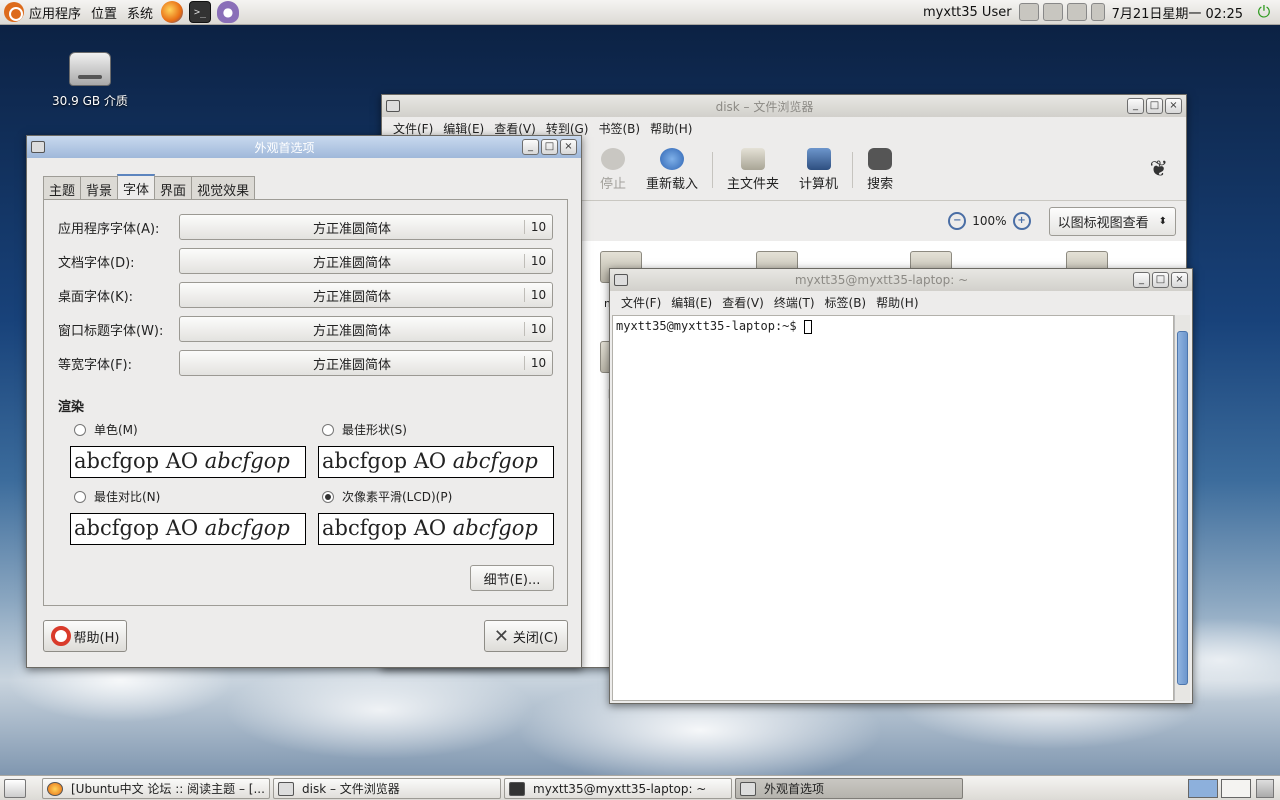  I want to click on desktop-font-button: 方正准圆简体 10, so click(366, 295).